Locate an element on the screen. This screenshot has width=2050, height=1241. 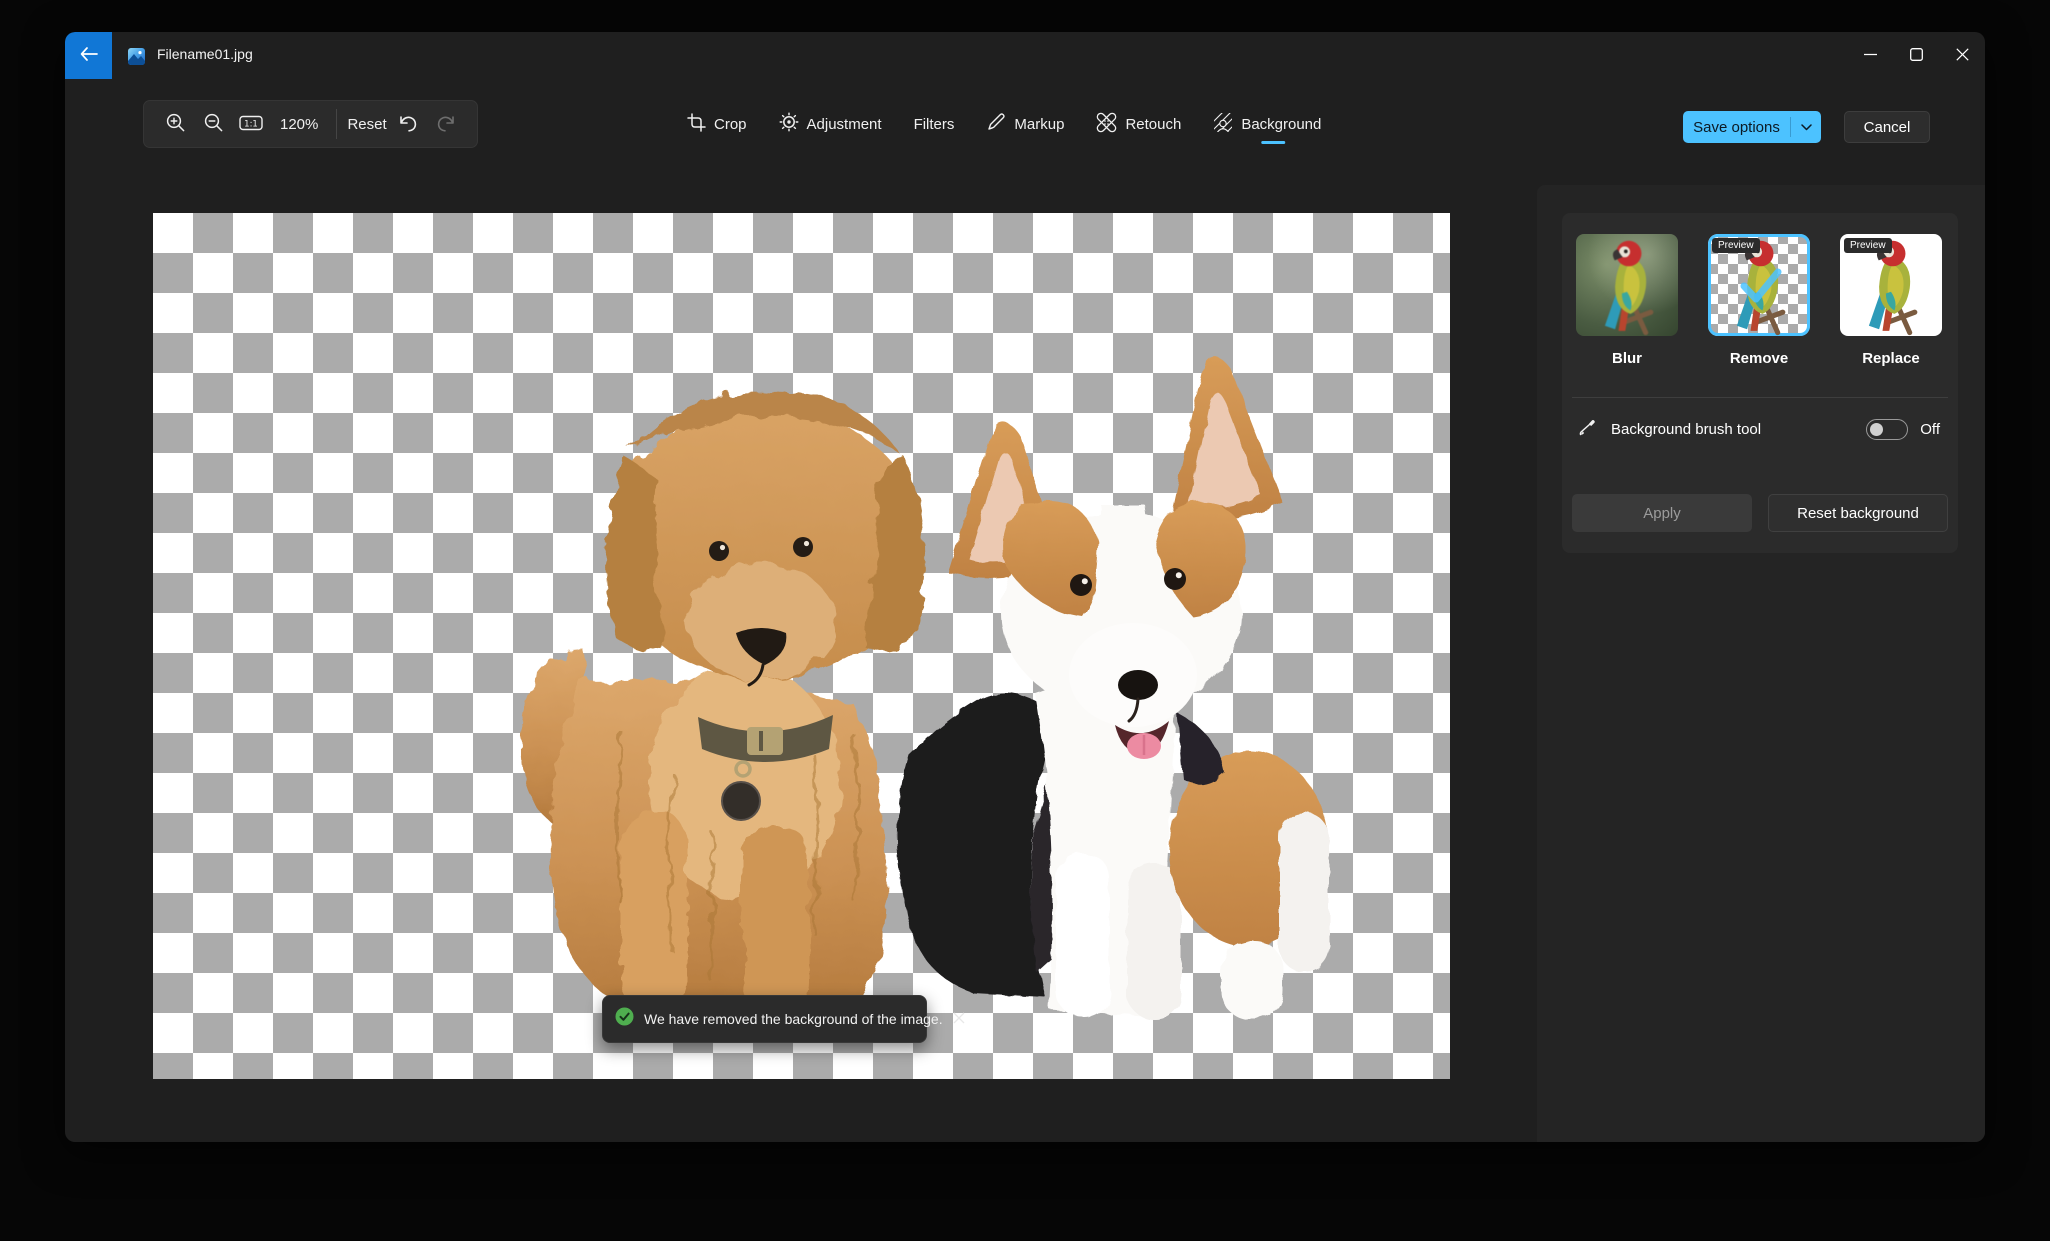
tab-filters: Filters is located at coordinates (934, 124).